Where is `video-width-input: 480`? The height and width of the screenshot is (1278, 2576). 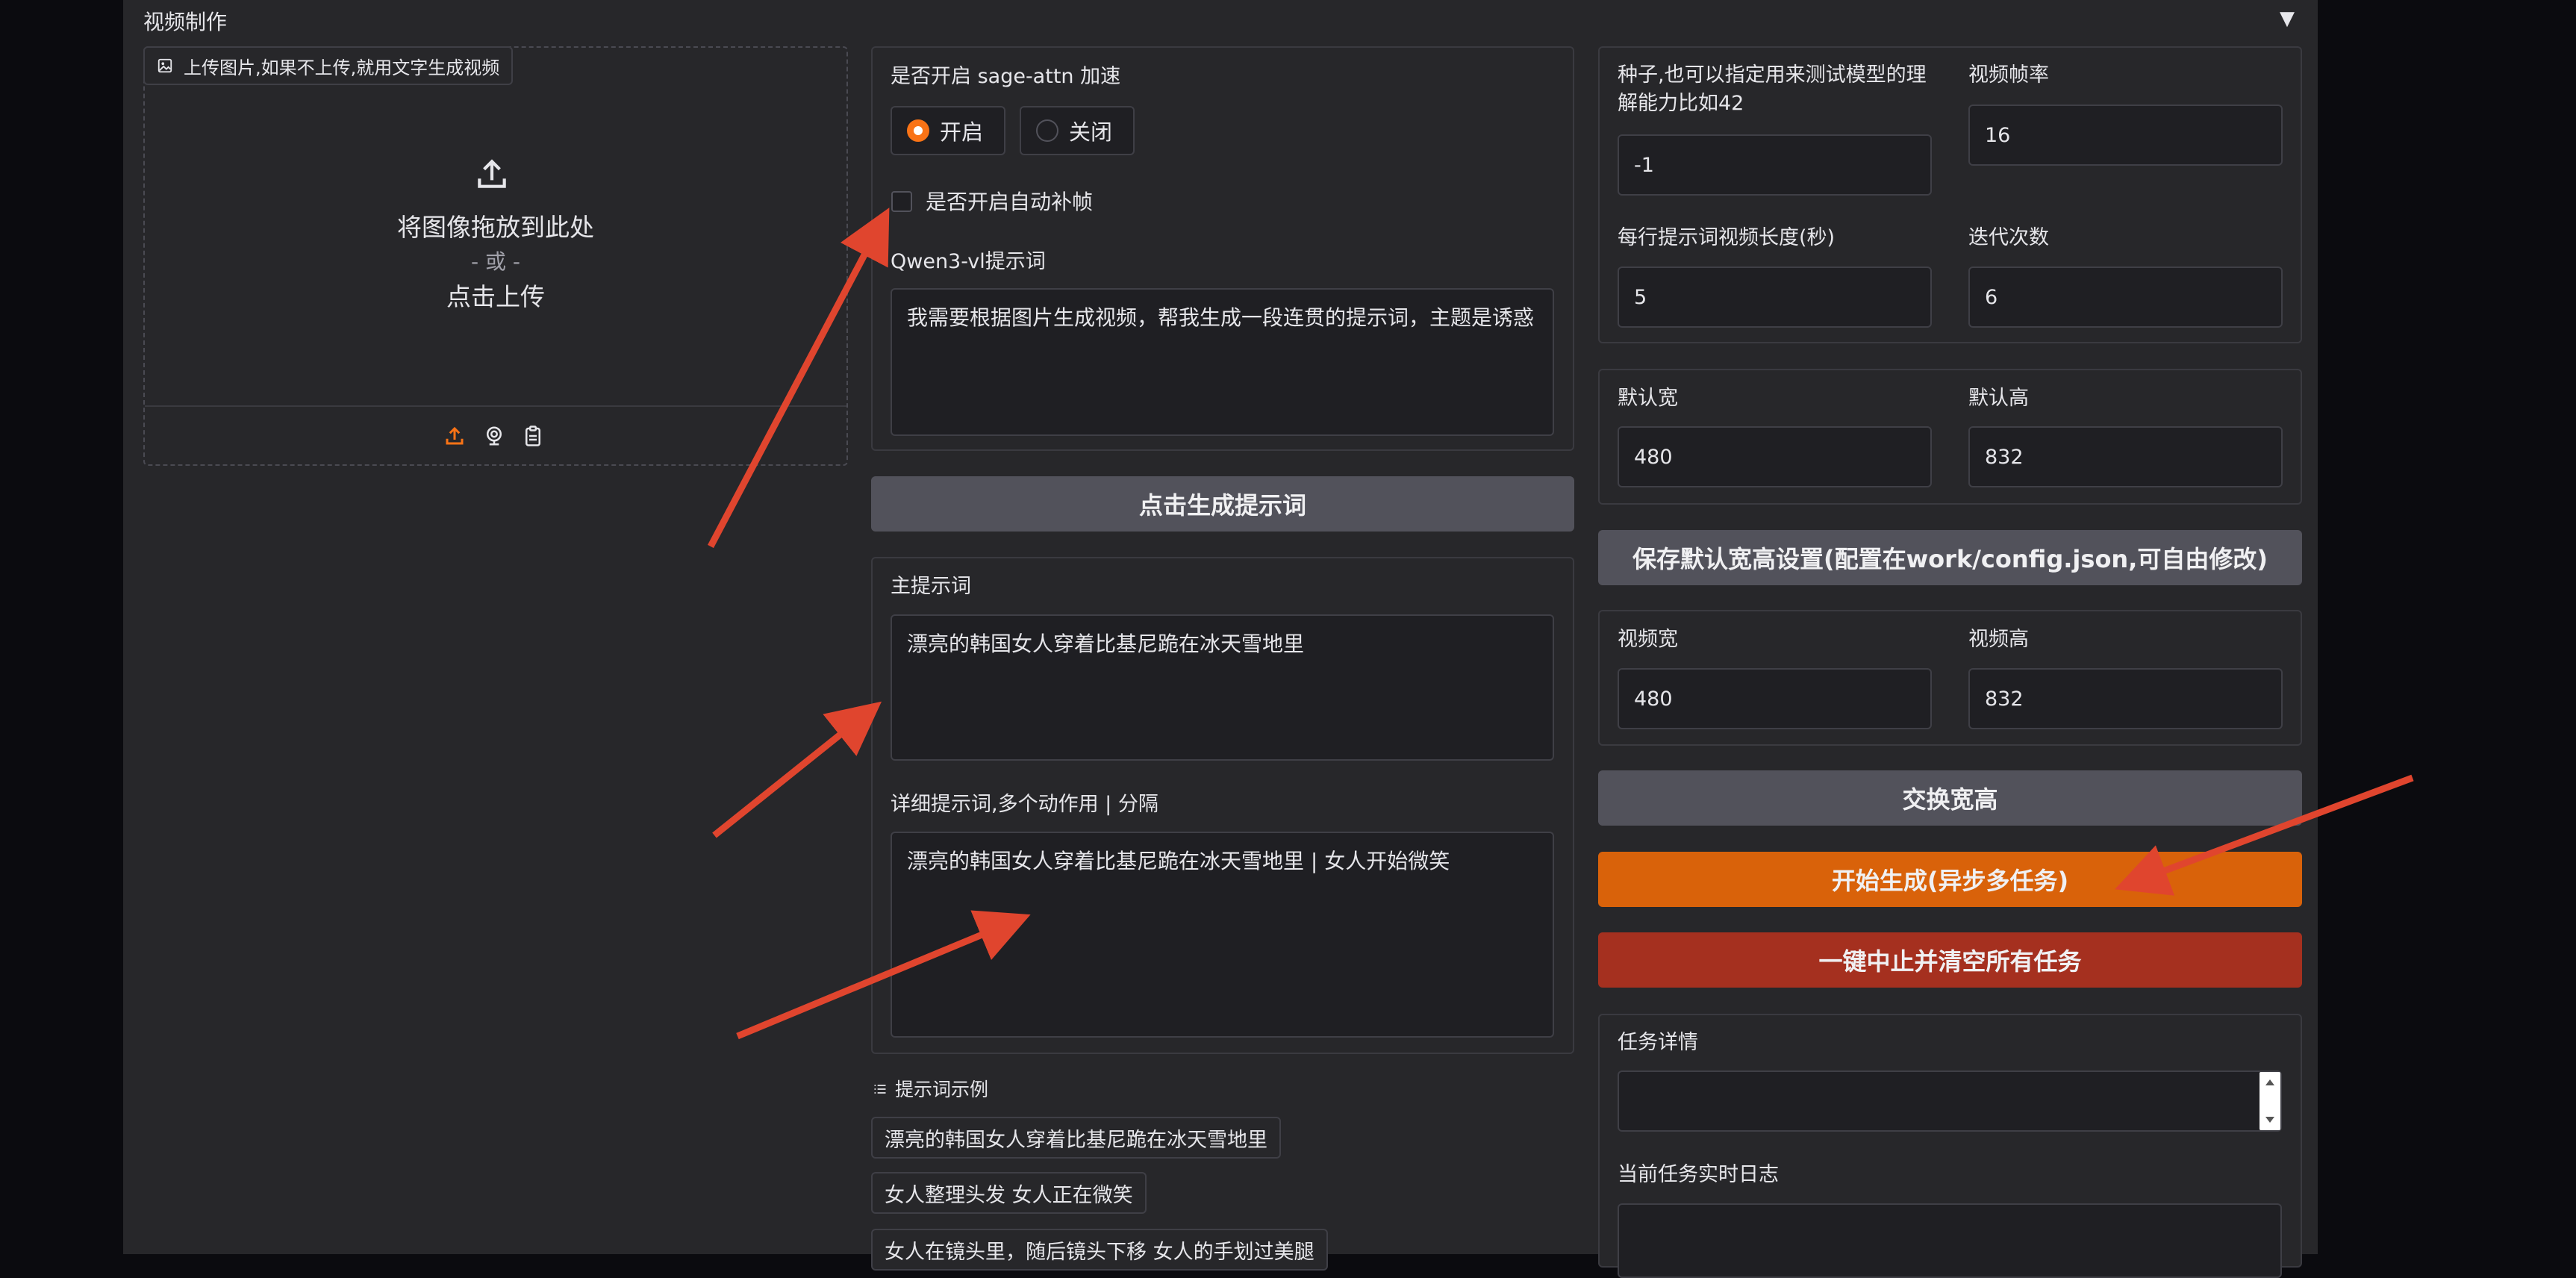 video-width-input: 480 is located at coordinates (1775, 698).